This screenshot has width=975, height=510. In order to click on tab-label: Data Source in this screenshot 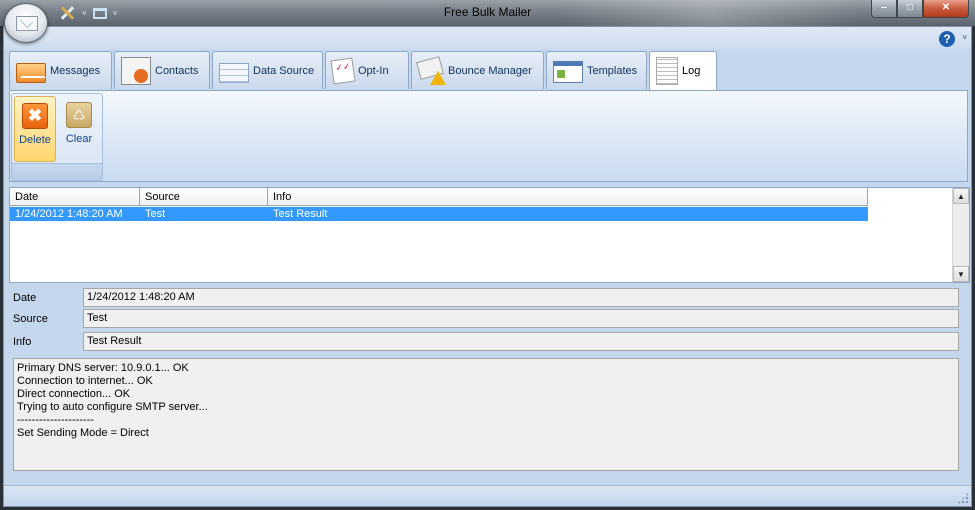, I will do `click(284, 70)`.